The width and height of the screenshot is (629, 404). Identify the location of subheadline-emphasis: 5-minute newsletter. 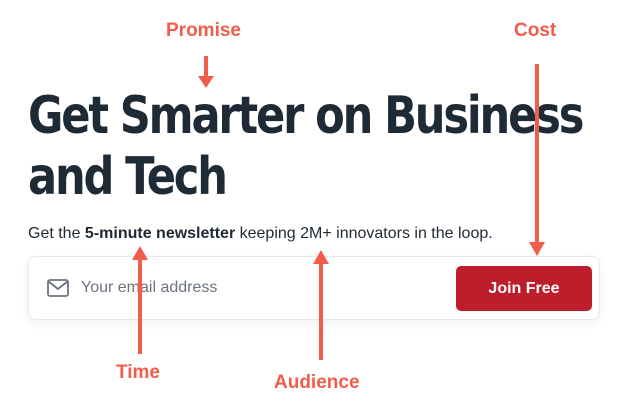
(160, 233).